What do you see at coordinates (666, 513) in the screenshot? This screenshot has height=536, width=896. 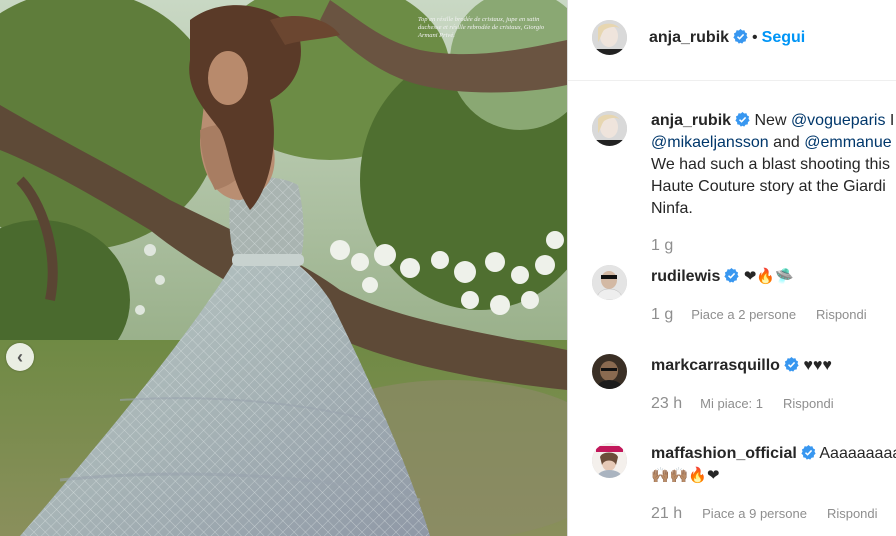 I see `comment-timestamp: 21 h` at bounding box center [666, 513].